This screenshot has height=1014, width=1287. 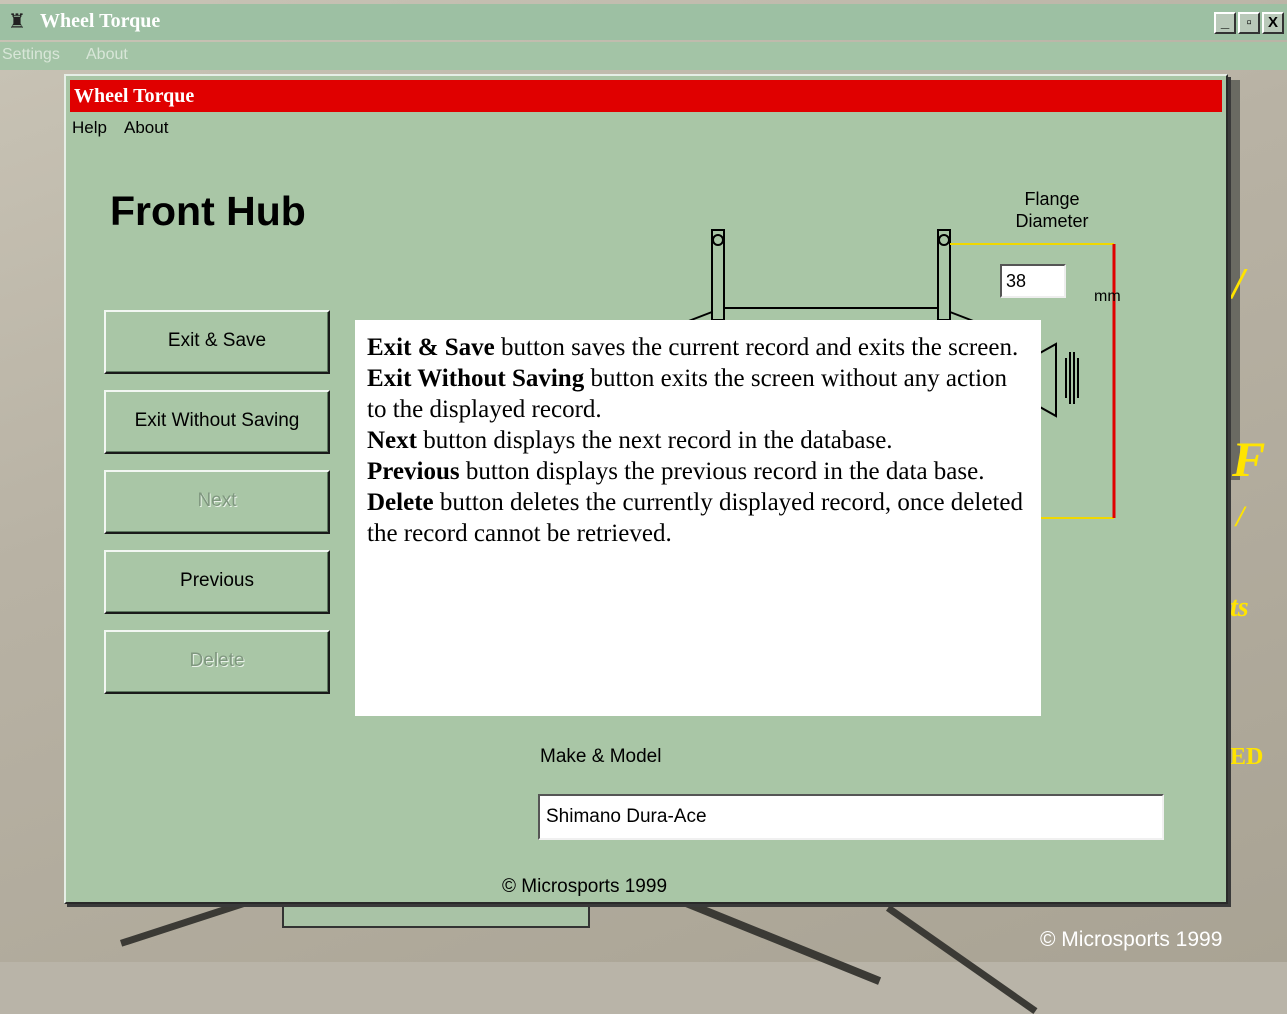 I want to click on outer-title-bar: ♜ Wheel Torque _ ▫ X, so click(x=643, y=22).